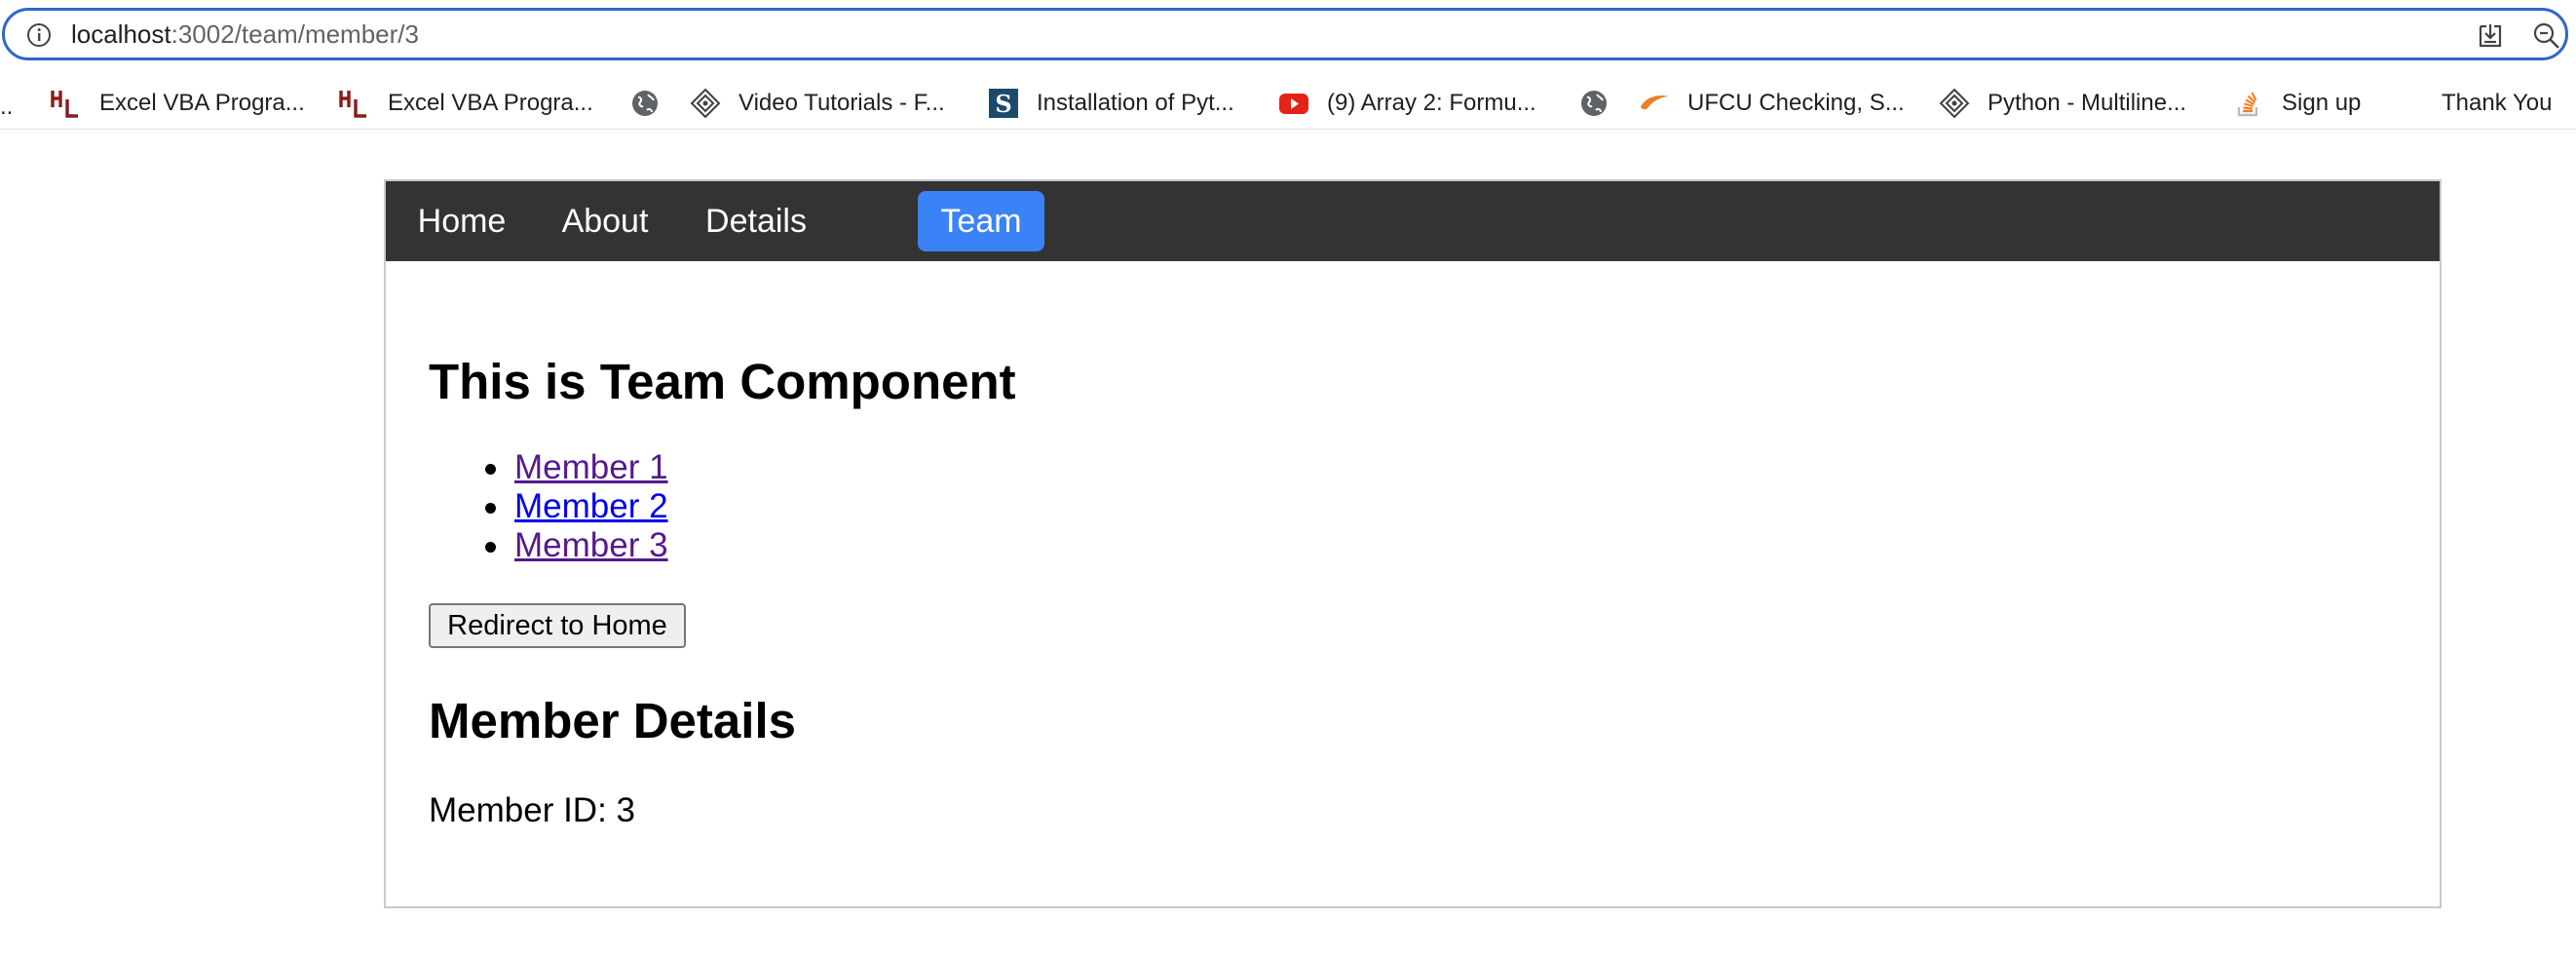 This screenshot has width=2576, height=957. I want to click on swoosh-icon, so click(1654, 103).